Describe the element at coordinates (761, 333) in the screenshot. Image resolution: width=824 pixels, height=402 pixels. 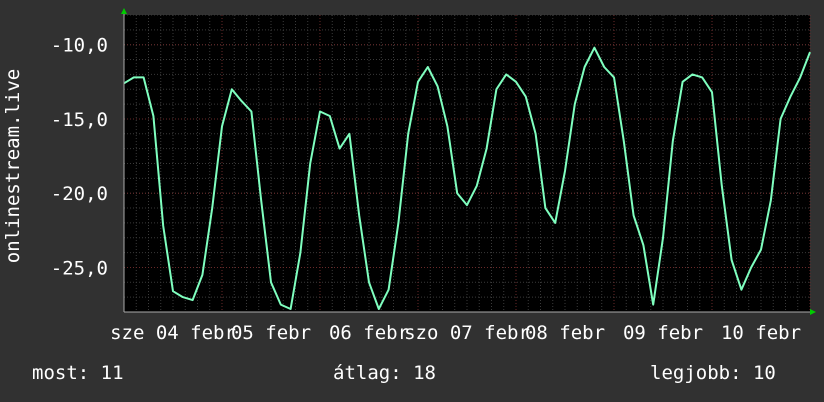
I see `x-tick-label: 10 febr` at that location.